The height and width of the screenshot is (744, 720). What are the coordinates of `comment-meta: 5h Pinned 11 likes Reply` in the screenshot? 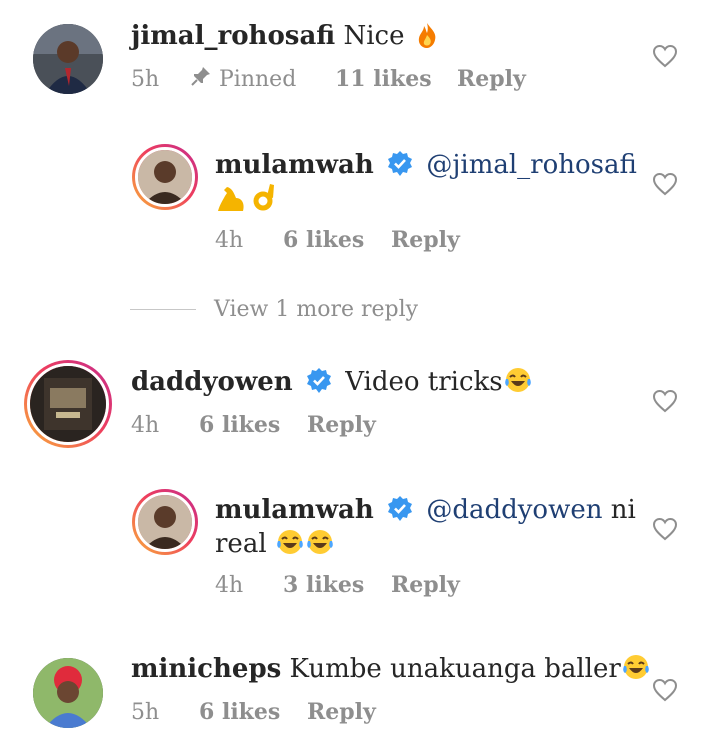 It's located at (328, 79).